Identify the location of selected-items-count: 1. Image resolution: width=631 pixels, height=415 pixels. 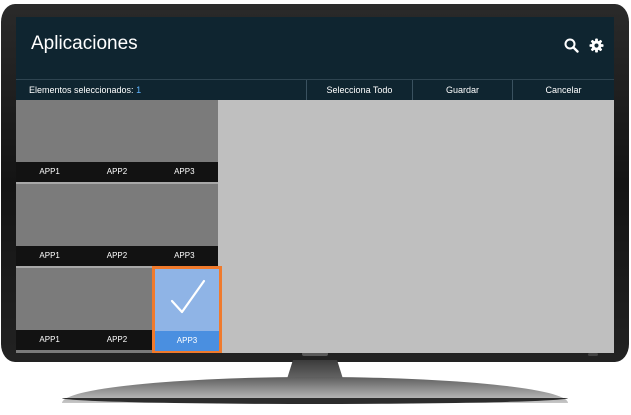
(139, 90).